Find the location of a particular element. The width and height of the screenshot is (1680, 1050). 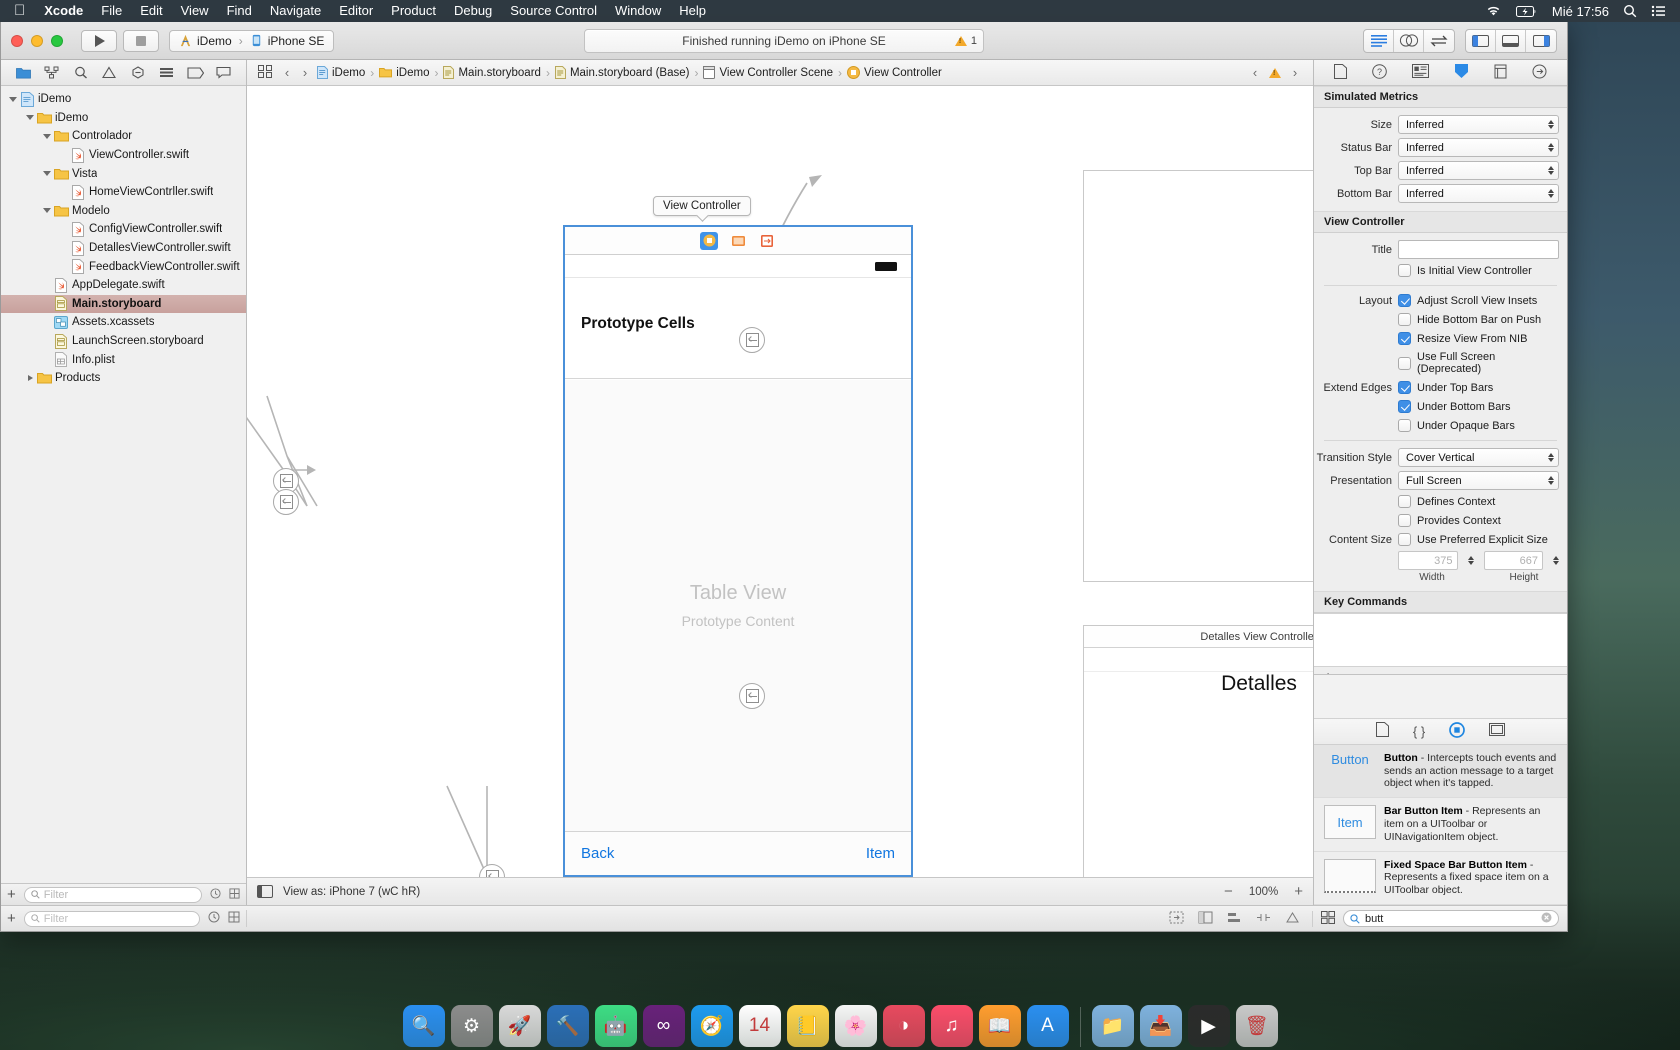

menu-item-source-control: Source Control is located at coordinates (553, 11).